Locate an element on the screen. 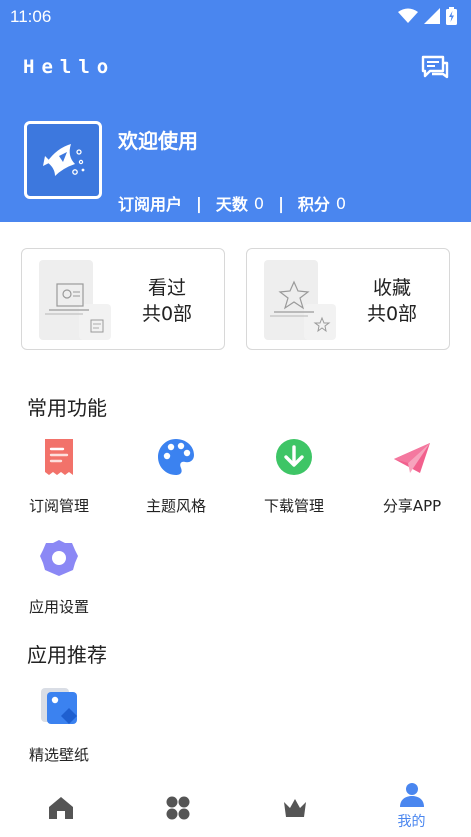 The width and height of the screenshot is (471, 837). signal-icon is located at coordinates (432, 16).